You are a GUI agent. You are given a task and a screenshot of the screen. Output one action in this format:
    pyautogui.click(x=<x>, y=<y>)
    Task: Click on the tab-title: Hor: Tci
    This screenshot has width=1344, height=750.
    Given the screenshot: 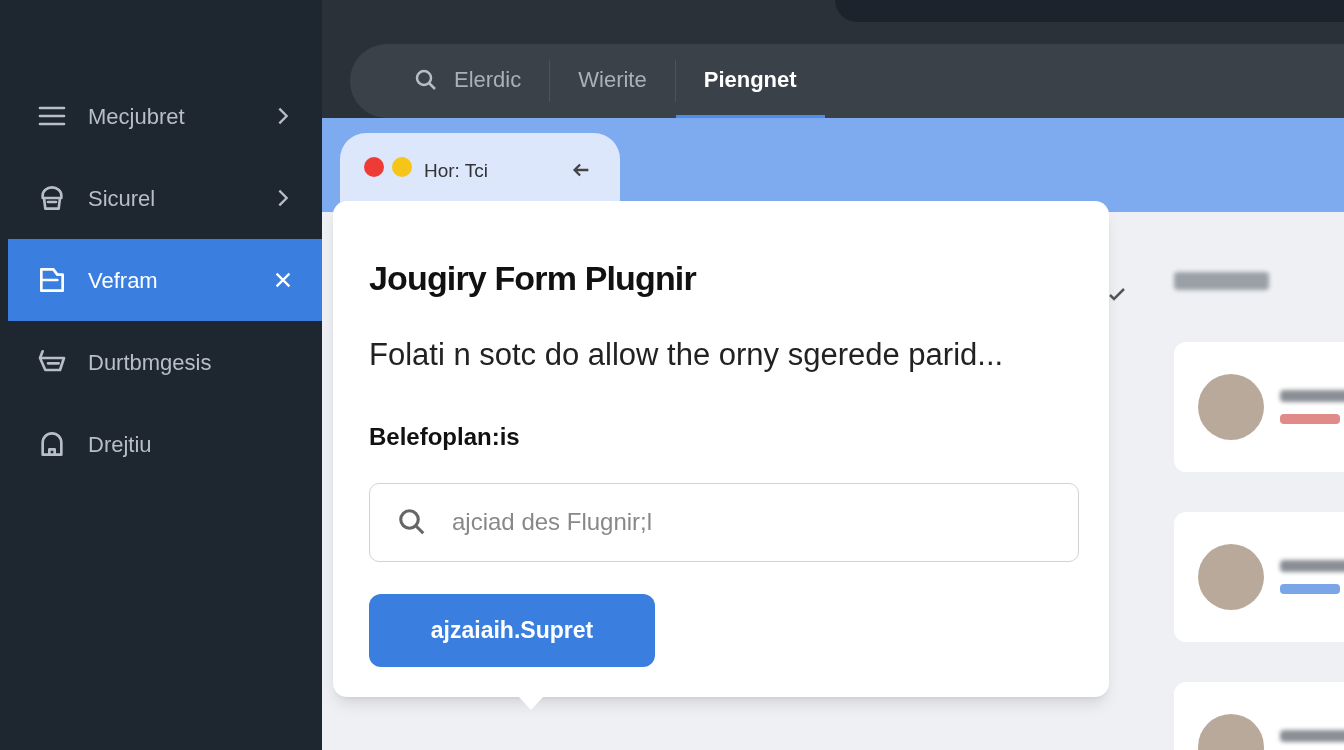 What is the action you would take?
    pyautogui.click(x=456, y=171)
    